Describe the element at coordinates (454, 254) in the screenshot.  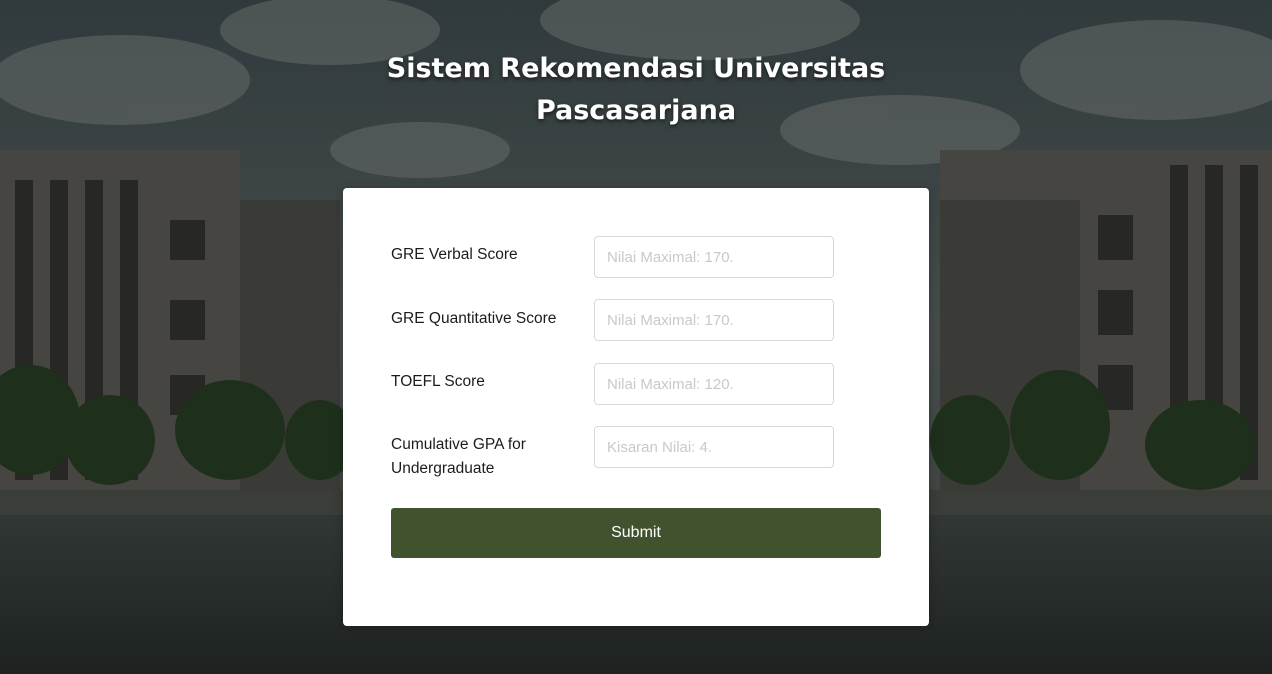
I see `gre-verbal-label: GRE Verbal Score` at that location.